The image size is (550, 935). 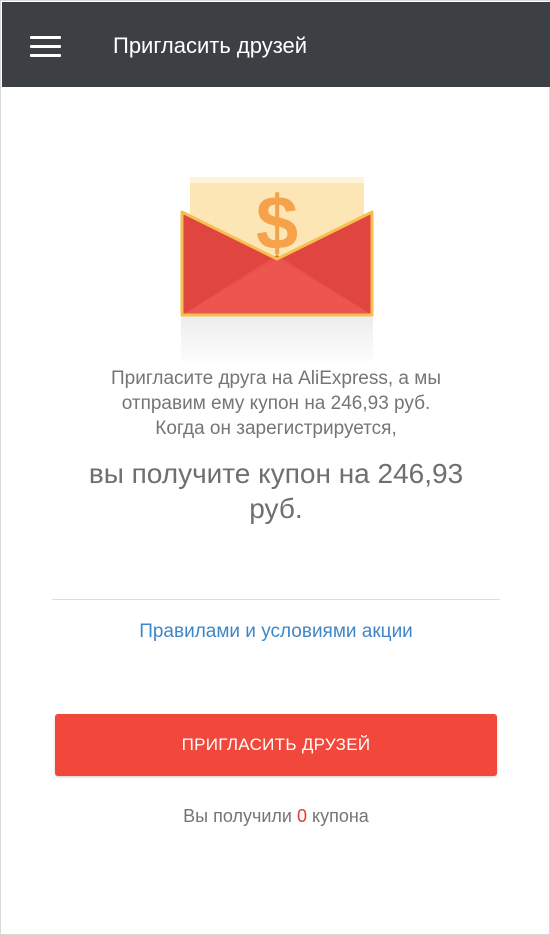 I want to click on toolbar: Пригласить друзей, so click(x=276, y=44).